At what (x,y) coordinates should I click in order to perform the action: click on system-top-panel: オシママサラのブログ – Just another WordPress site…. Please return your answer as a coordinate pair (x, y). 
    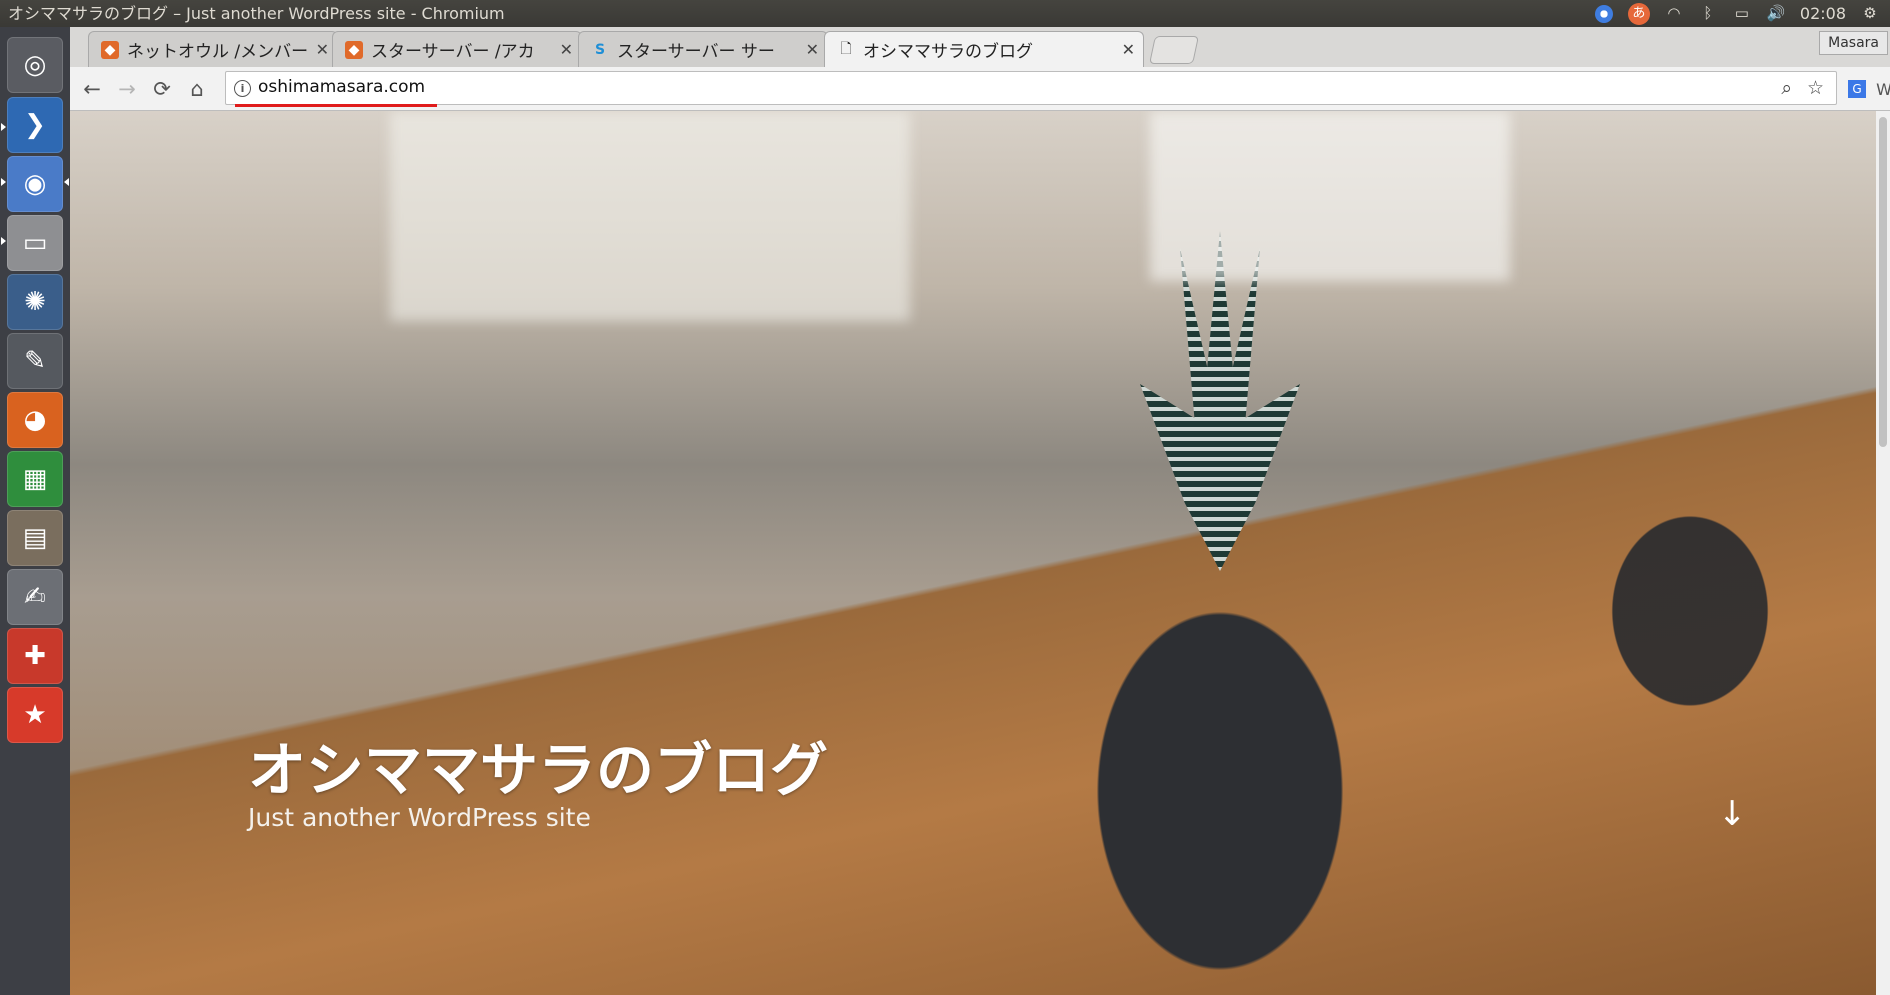
    Looking at the image, I should click on (945, 13).